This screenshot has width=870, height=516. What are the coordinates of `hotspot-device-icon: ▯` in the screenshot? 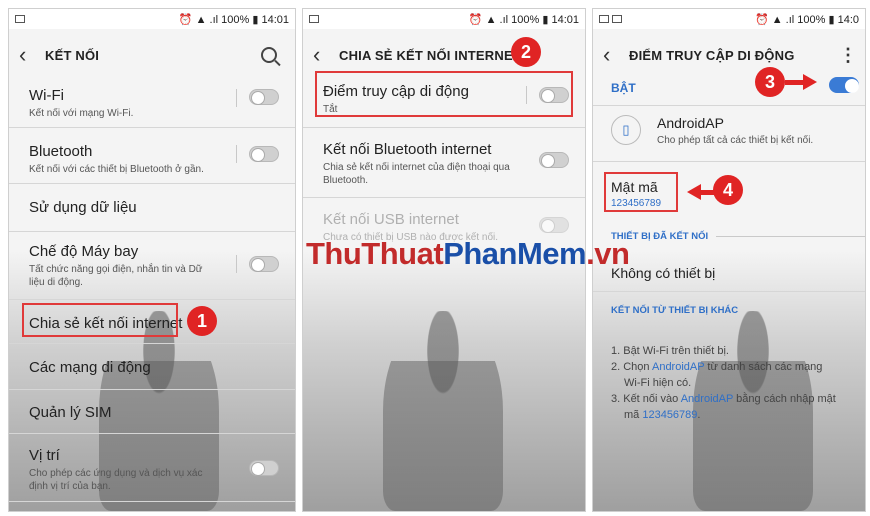 It's located at (626, 130).